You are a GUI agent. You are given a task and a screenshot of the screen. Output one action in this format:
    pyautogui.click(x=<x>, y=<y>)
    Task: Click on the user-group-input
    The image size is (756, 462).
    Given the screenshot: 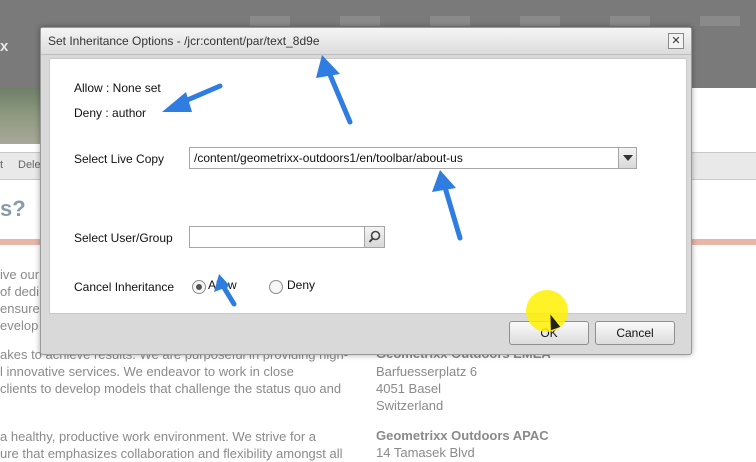 What is the action you would take?
    pyautogui.click(x=277, y=237)
    